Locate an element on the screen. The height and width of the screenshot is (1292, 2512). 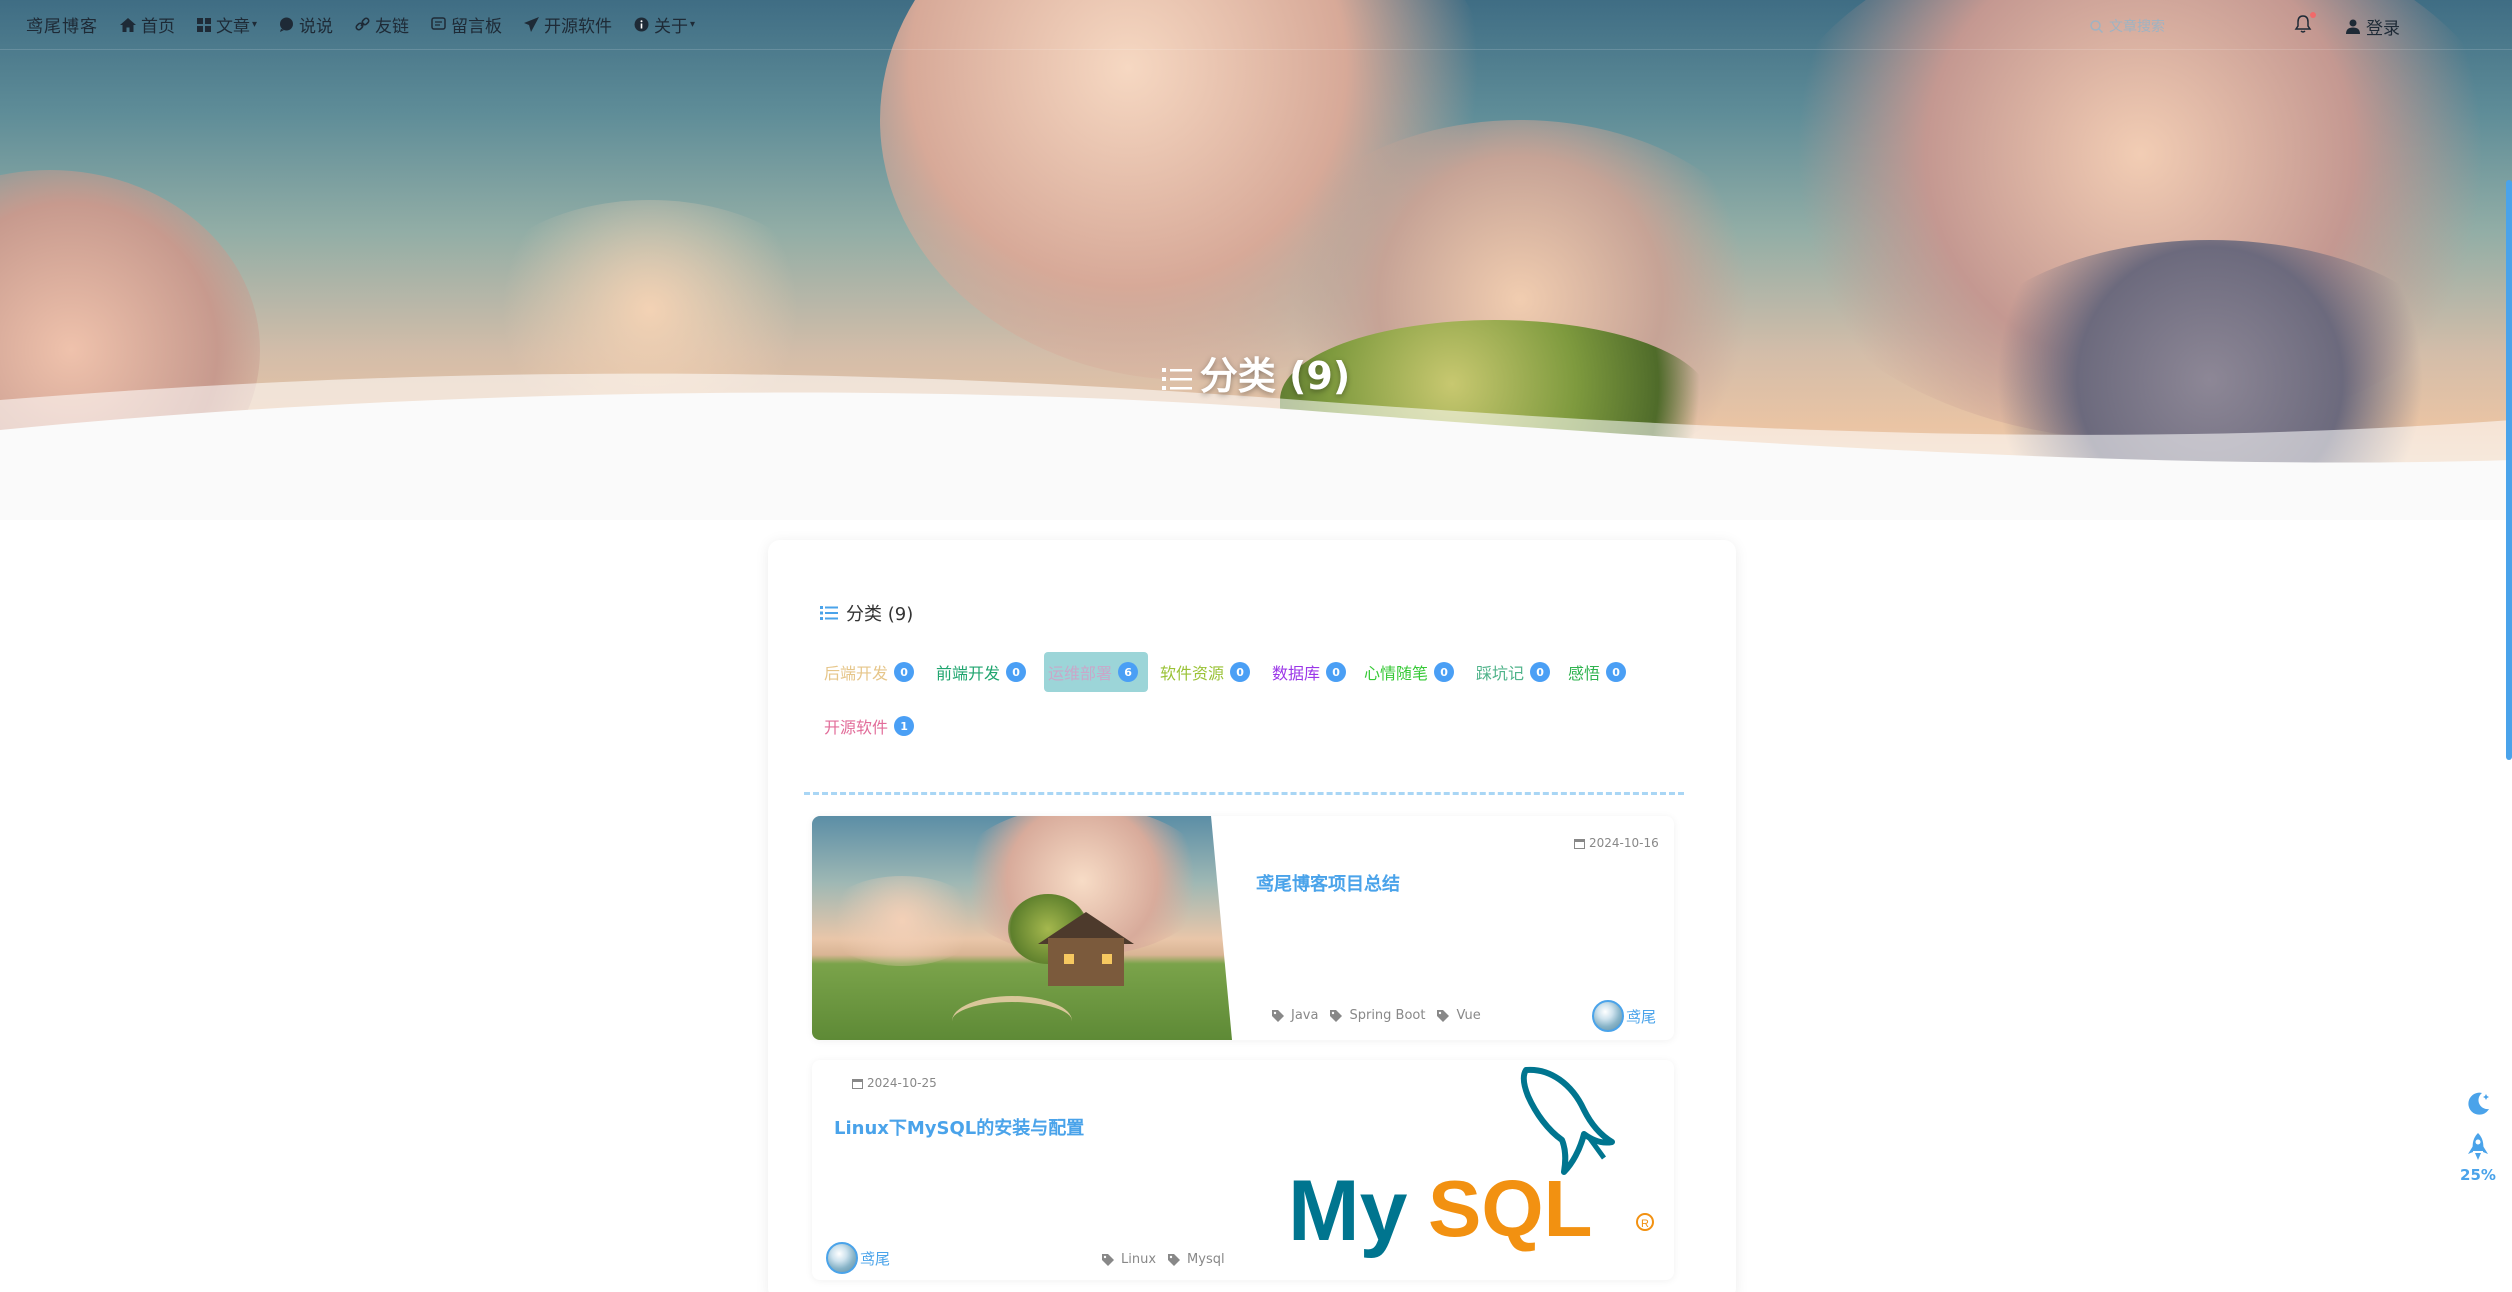
tag-label: Linux is located at coordinates (1139, 1259).